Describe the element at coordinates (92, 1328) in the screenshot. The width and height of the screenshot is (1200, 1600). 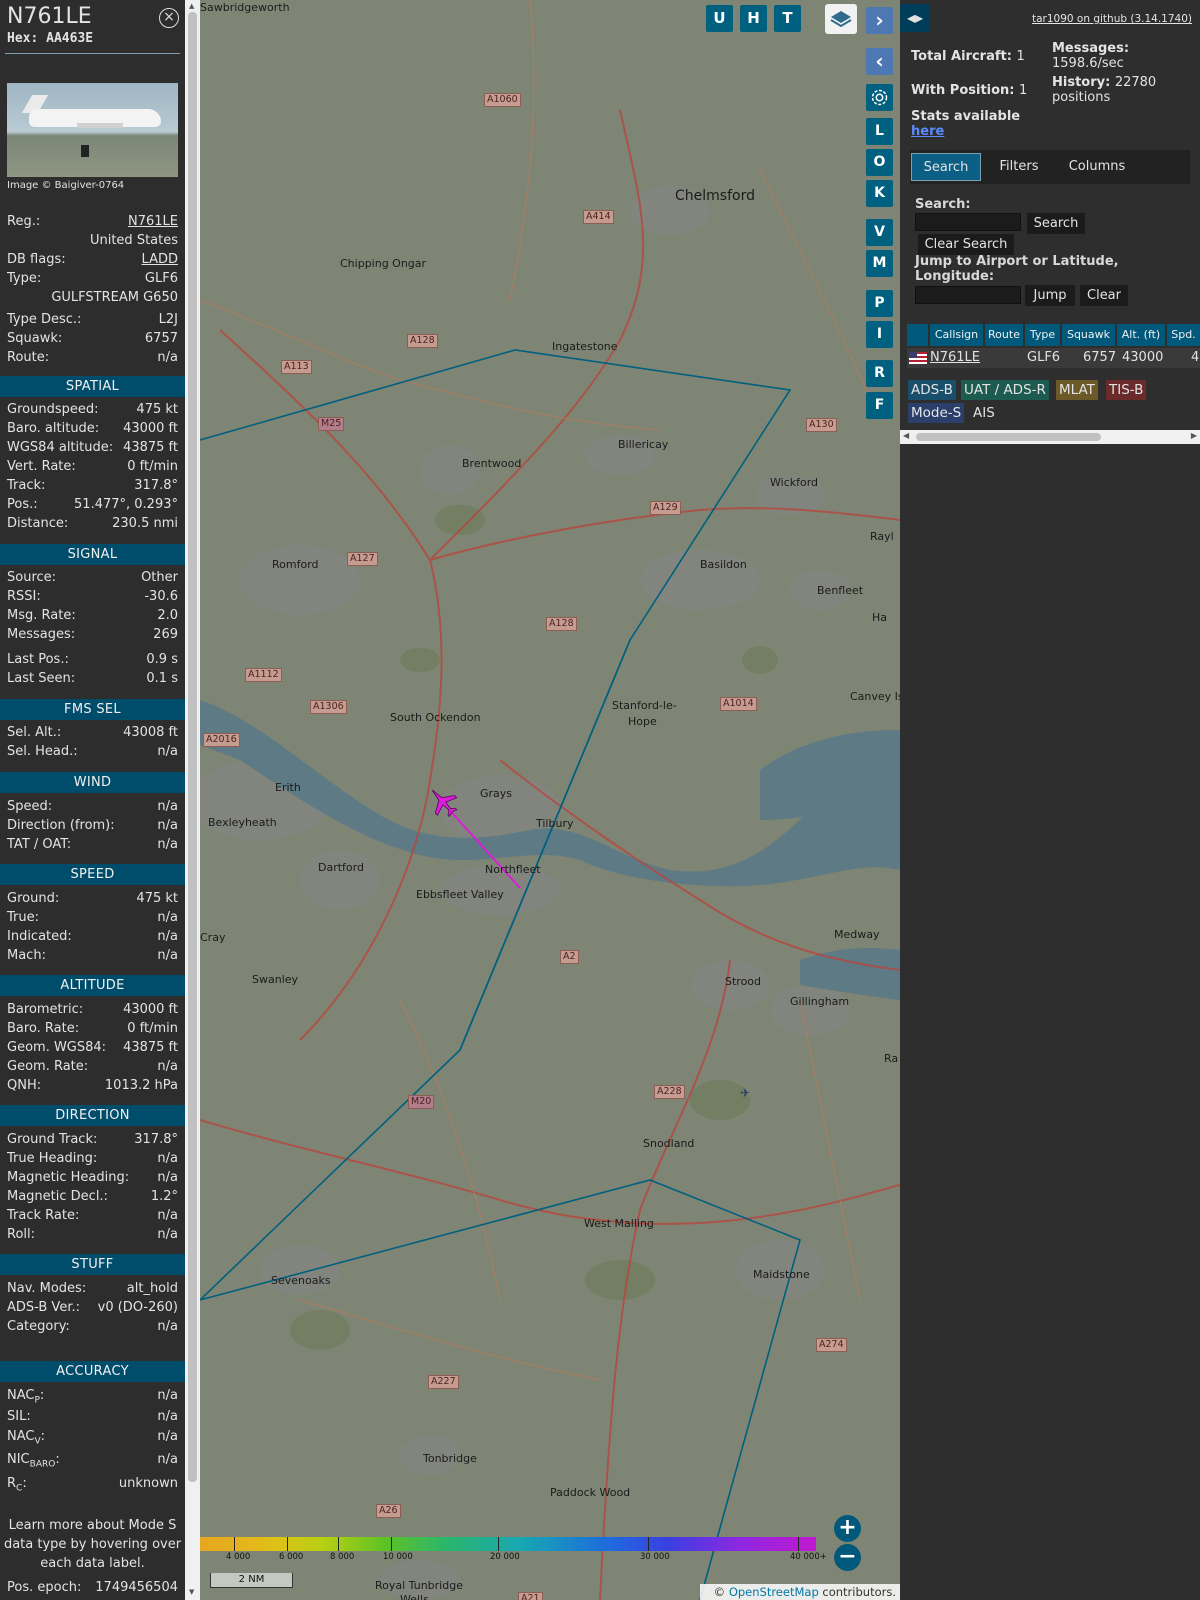
I see `info-row: Category: n/a` at that location.